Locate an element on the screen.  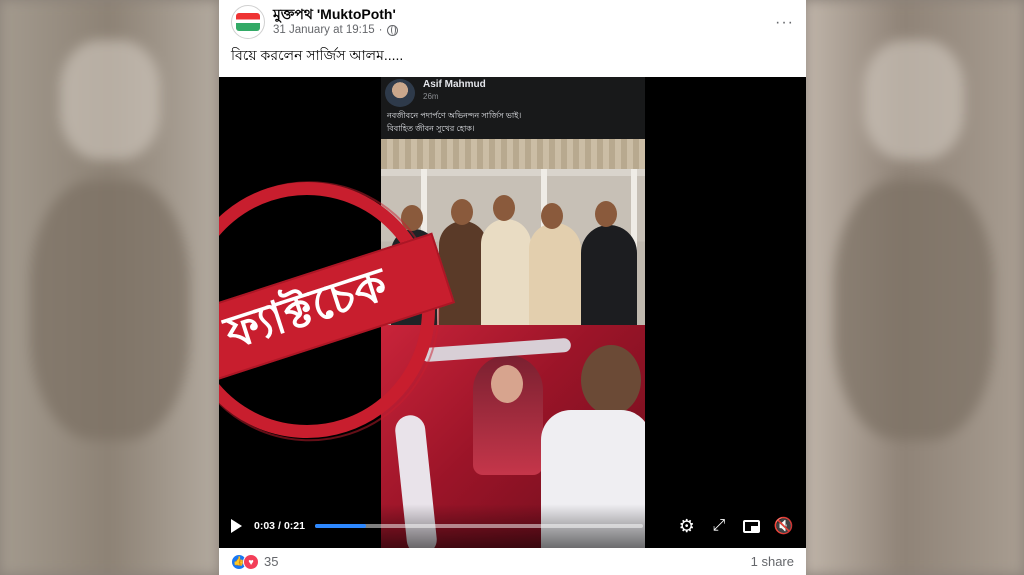
fact-check-label: ফ্যাক্টচেক is located at coordinates (307, 308).